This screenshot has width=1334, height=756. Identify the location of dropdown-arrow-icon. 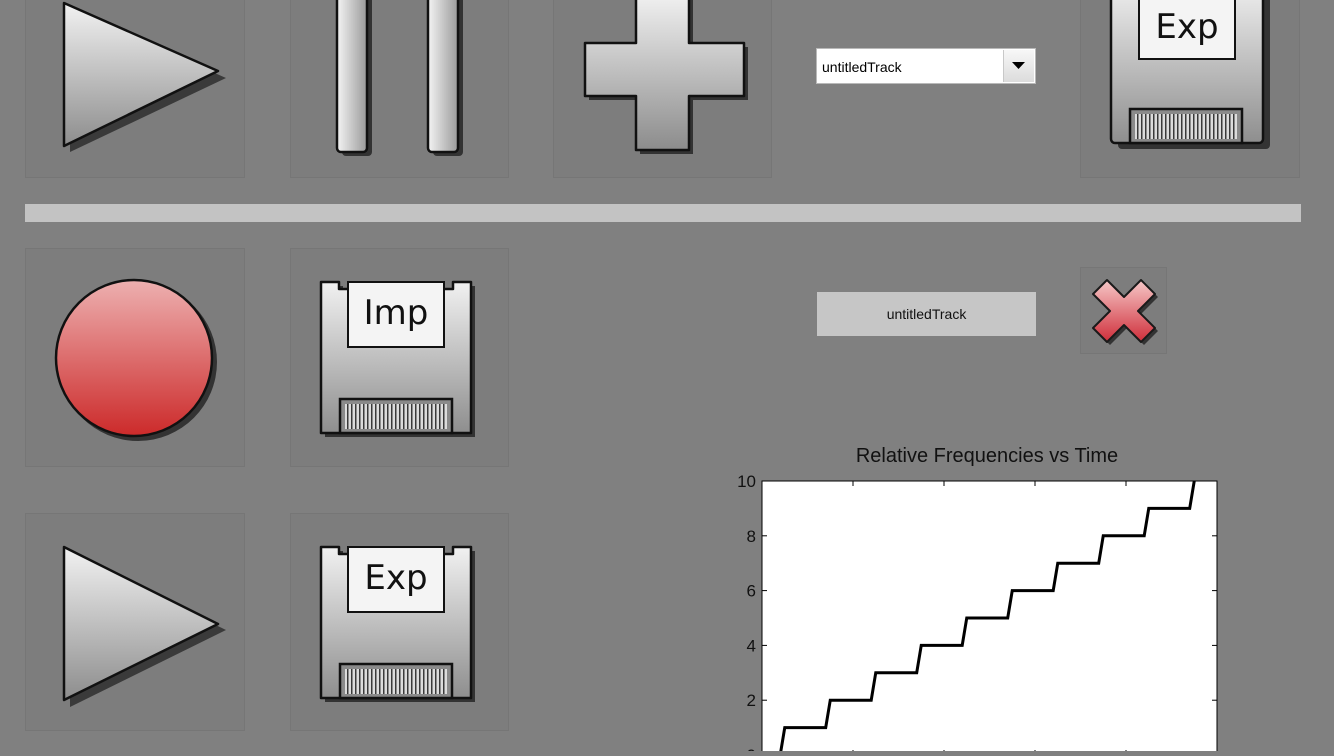
(1018, 66).